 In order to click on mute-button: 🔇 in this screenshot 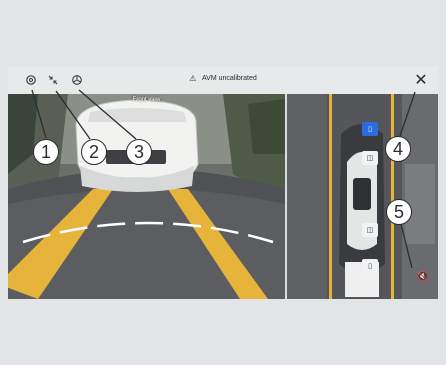, I will do `click(423, 276)`.